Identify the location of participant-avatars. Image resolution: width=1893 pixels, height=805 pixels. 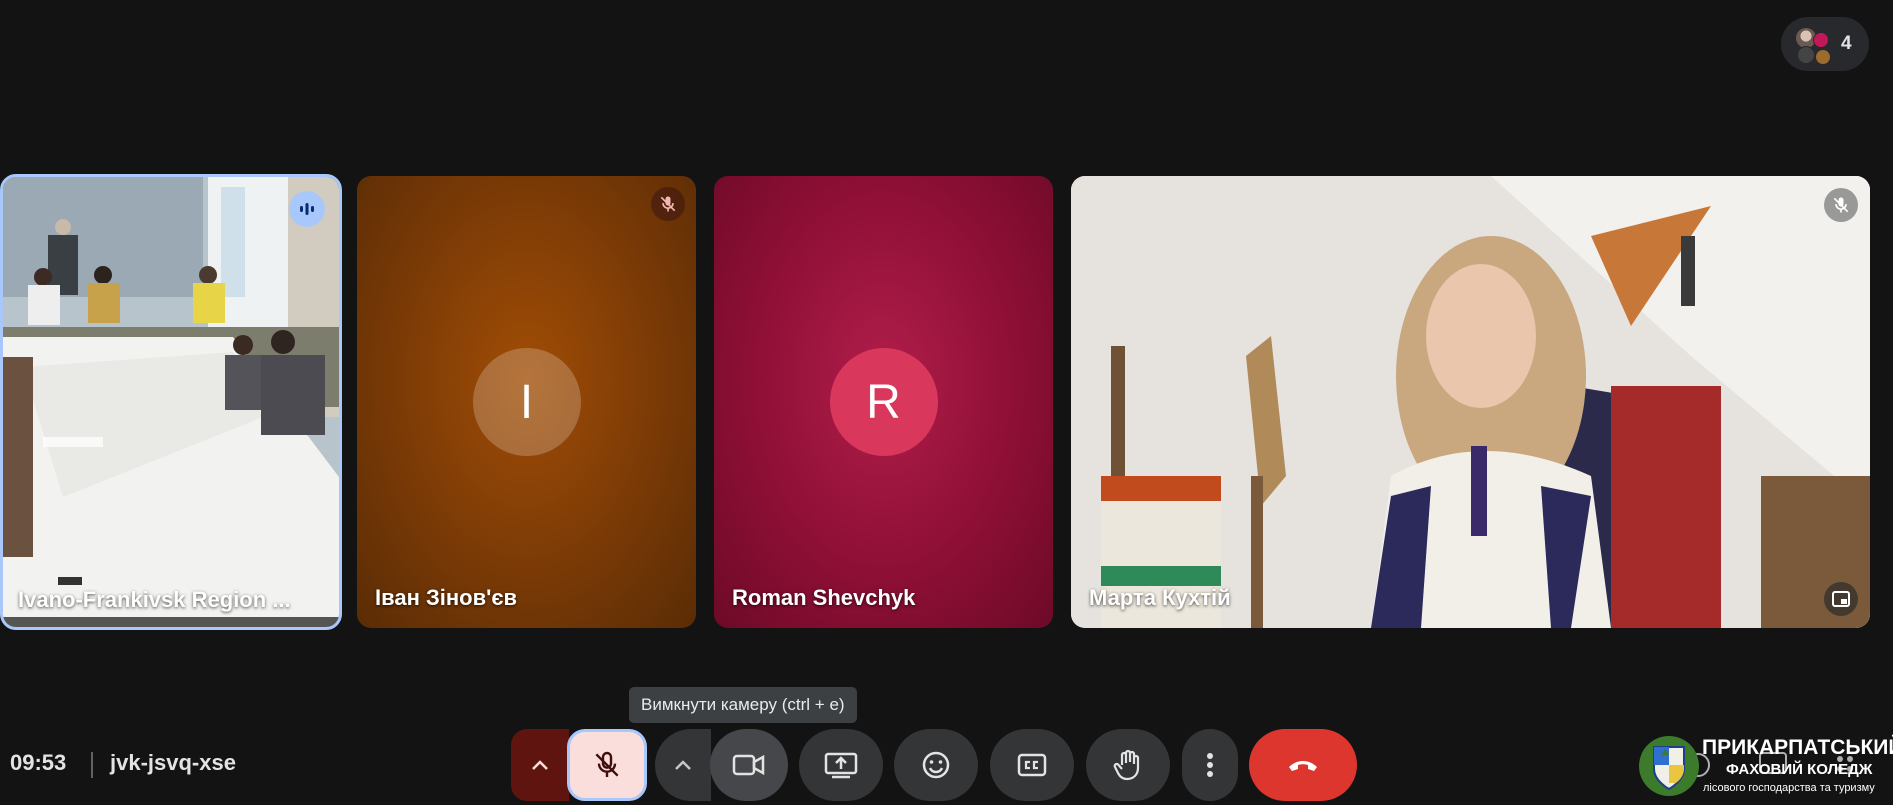
(1815, 44).